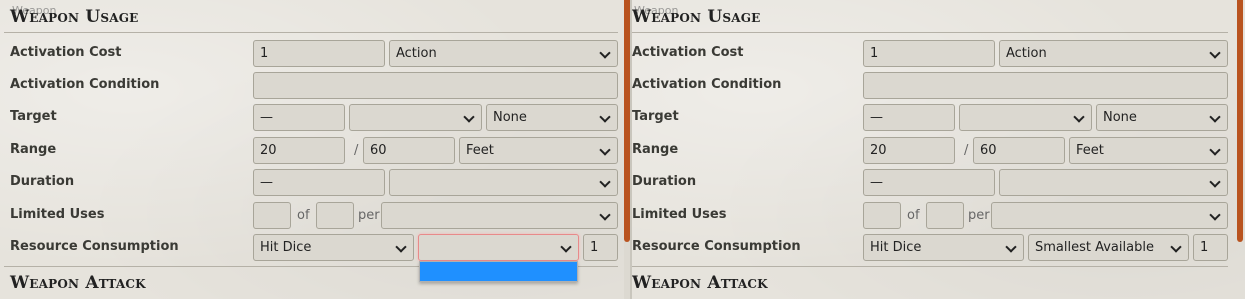 This screenshot has height=299, width=1245. Describe the element at coordinates (1240, 121) in the screenshot. I see `scrollbar-thumb` at that location.